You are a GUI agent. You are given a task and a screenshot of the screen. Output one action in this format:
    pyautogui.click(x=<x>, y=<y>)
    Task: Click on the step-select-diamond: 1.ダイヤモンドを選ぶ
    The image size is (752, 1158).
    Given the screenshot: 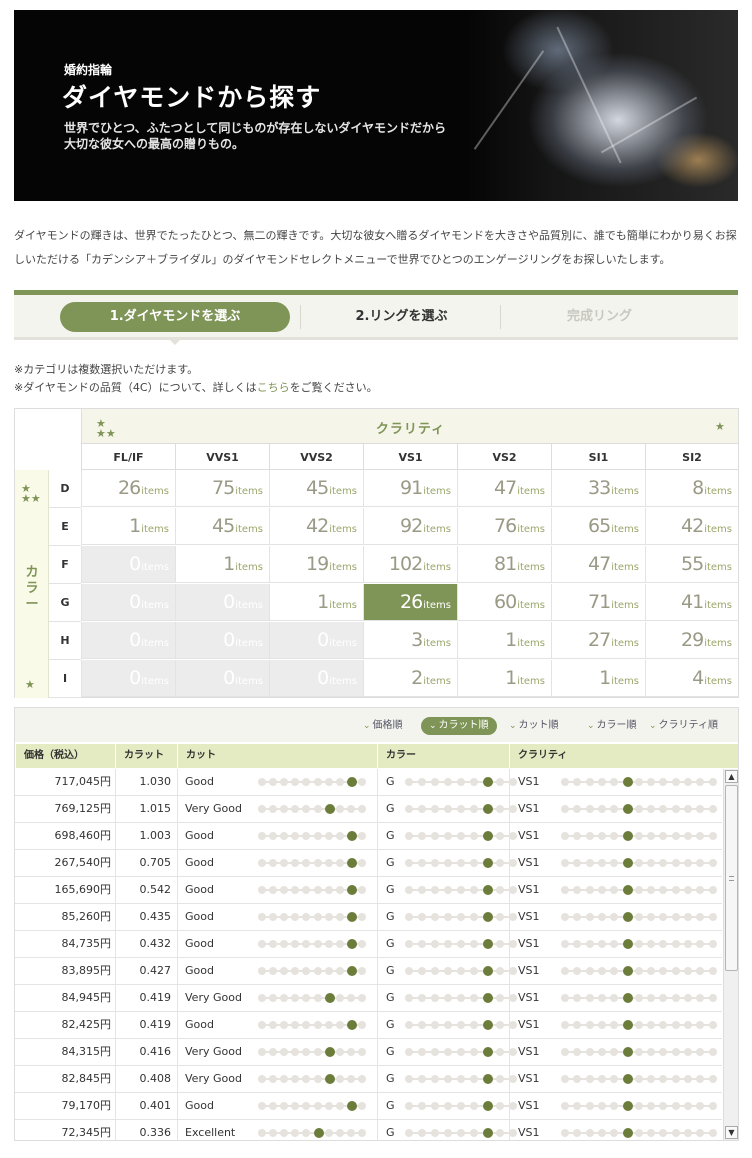 What is the action you would take?
    pyautogui.click(x=175, y=323)
    